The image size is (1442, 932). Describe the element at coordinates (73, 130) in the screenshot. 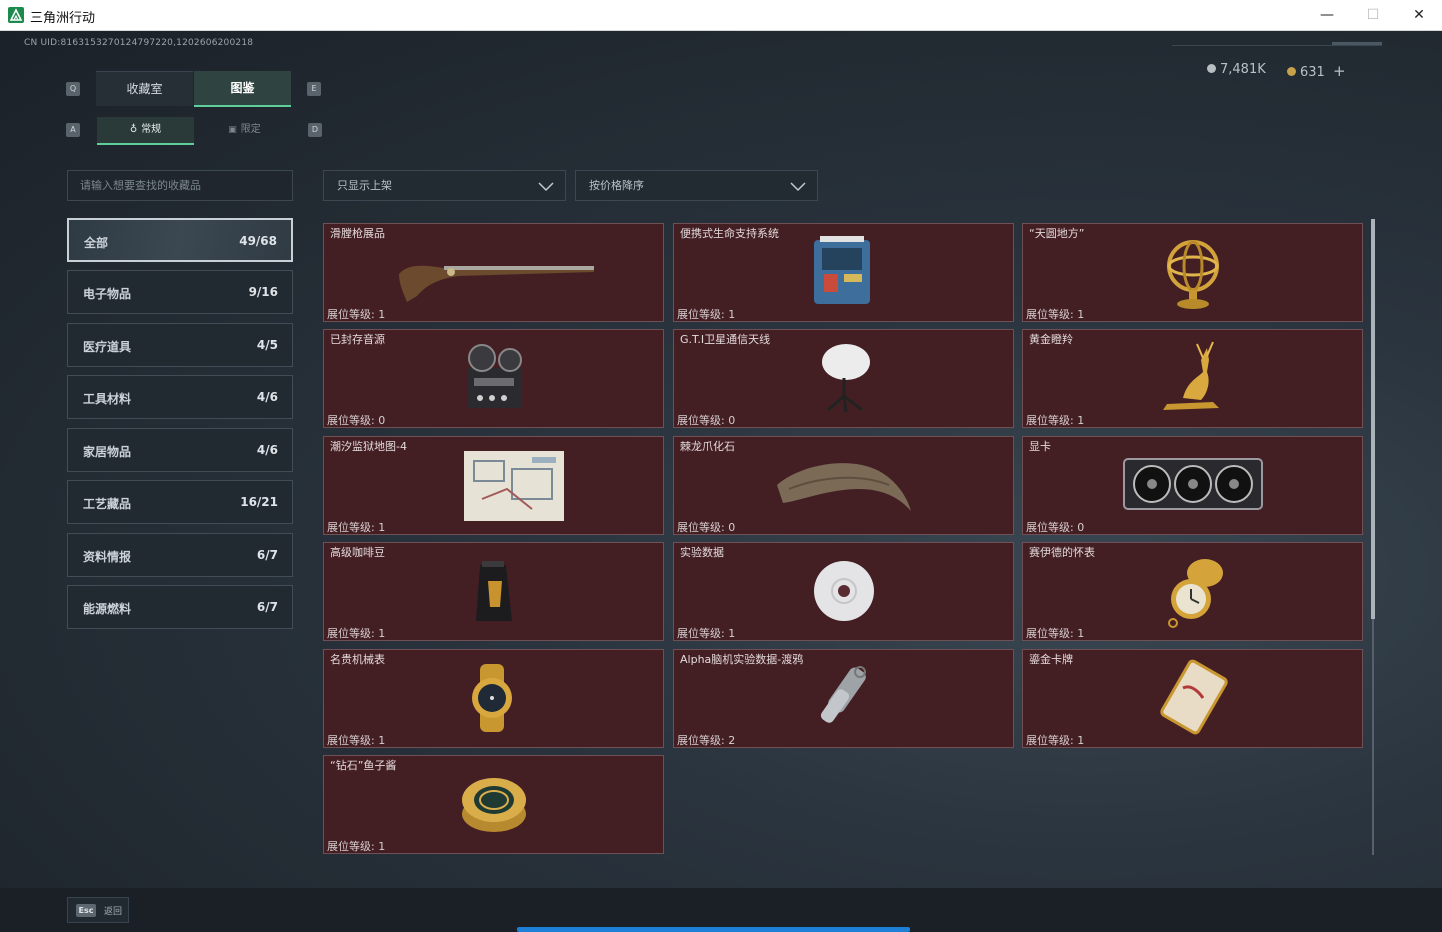

I see `key-hint-a: A` at that location.